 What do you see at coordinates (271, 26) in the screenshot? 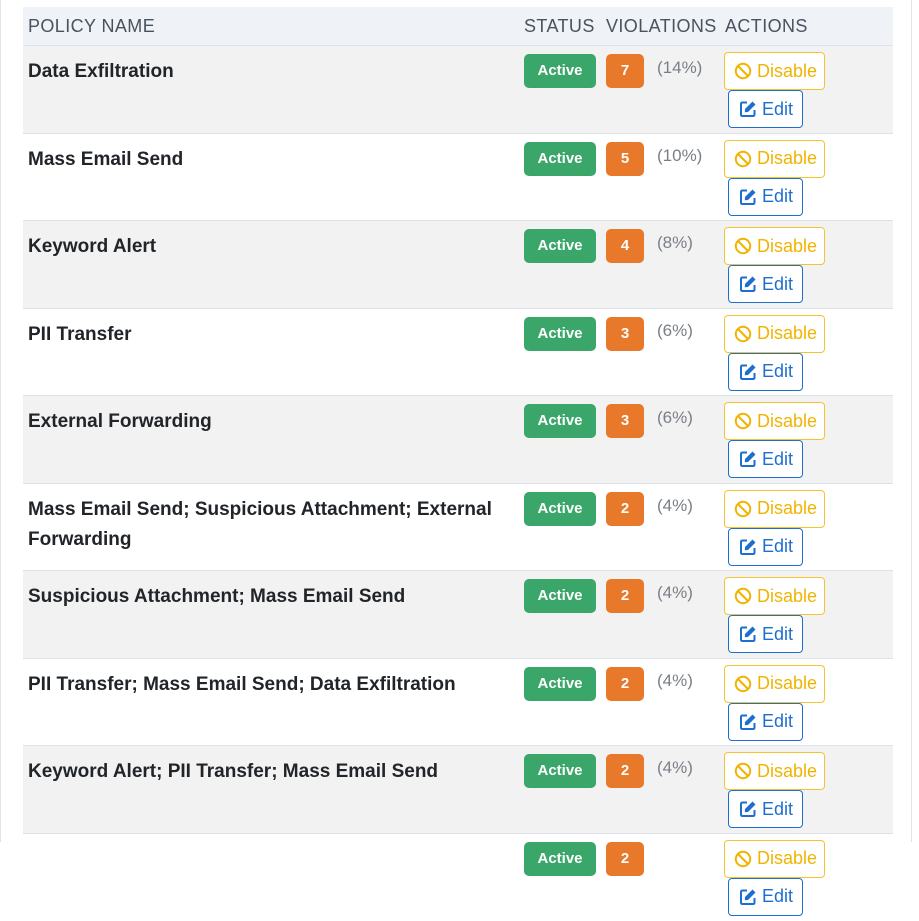
I see `column-header-policy-name: POLICY NAME` at bounding box center [271, 26].